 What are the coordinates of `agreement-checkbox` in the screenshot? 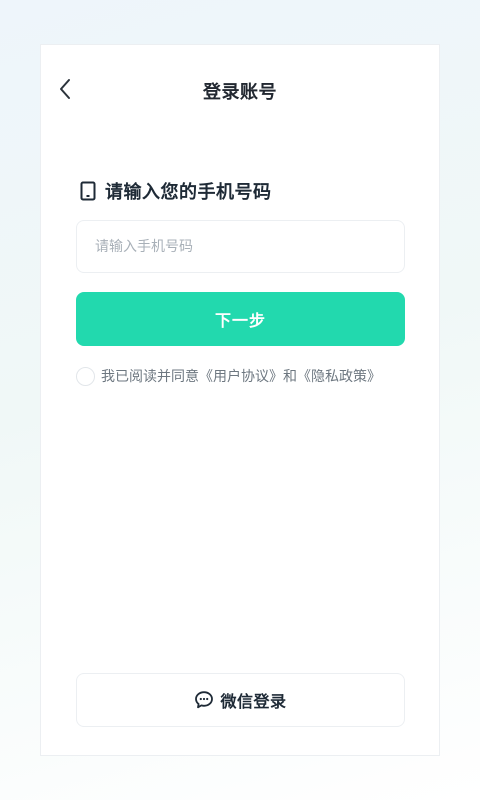 It's located at (85, 376).